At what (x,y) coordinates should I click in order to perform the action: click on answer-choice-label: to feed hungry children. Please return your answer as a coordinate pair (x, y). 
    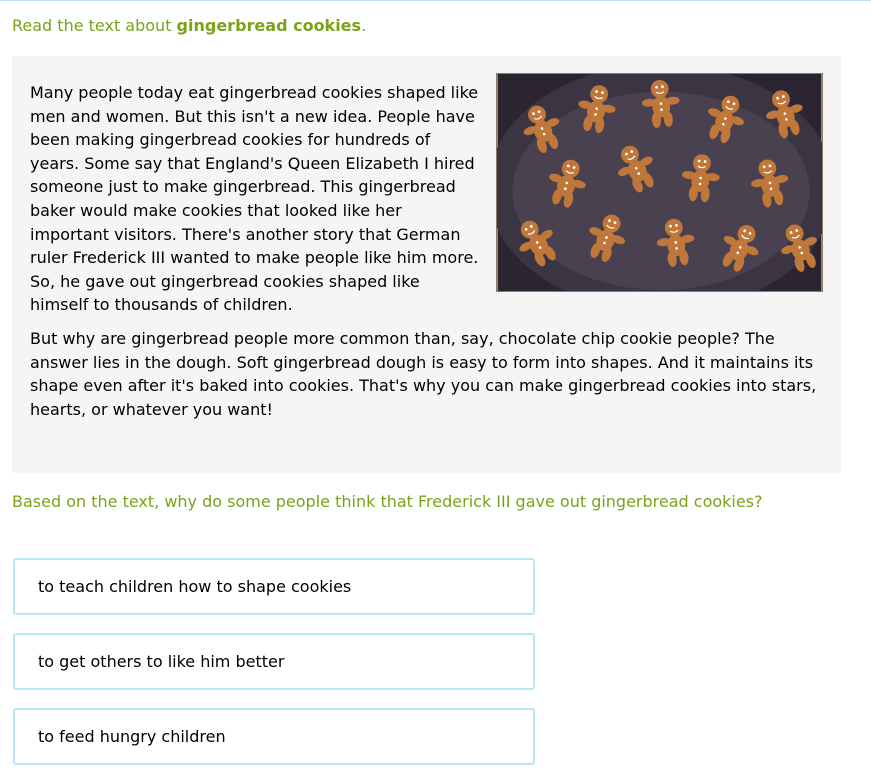
    Looking at the image, I should click on (132, 736).